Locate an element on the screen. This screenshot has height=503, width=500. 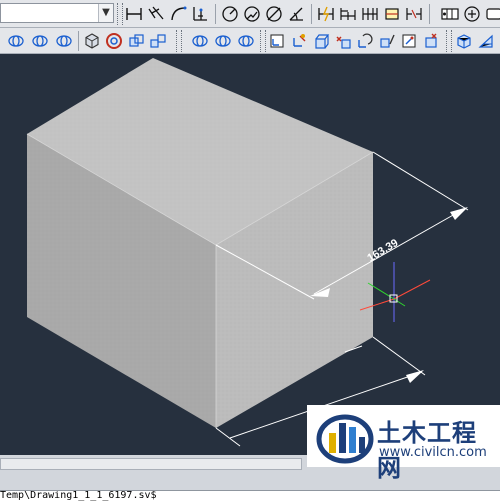
continuous-orbit-icon is located at coordinates (64, 41).